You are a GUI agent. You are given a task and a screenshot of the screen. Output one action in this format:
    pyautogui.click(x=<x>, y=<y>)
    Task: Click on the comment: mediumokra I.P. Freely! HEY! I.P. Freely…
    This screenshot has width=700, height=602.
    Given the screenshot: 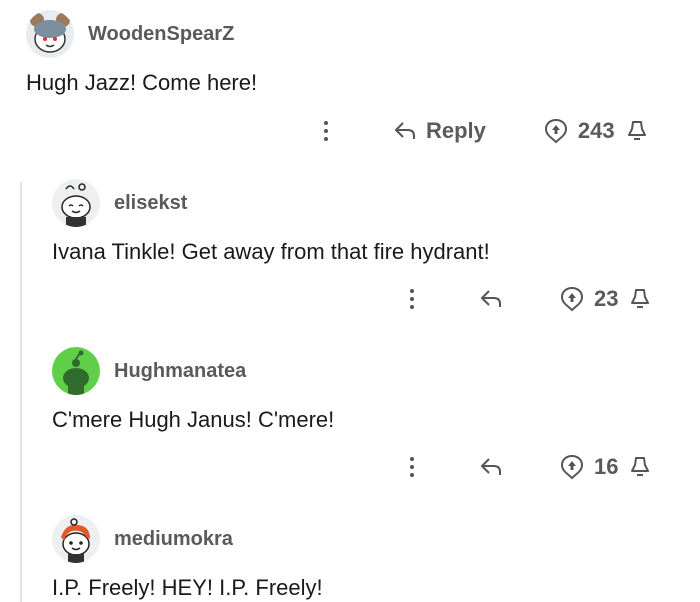 What is the action you would take?
    pyautogui.click(x=187, y=558)
    